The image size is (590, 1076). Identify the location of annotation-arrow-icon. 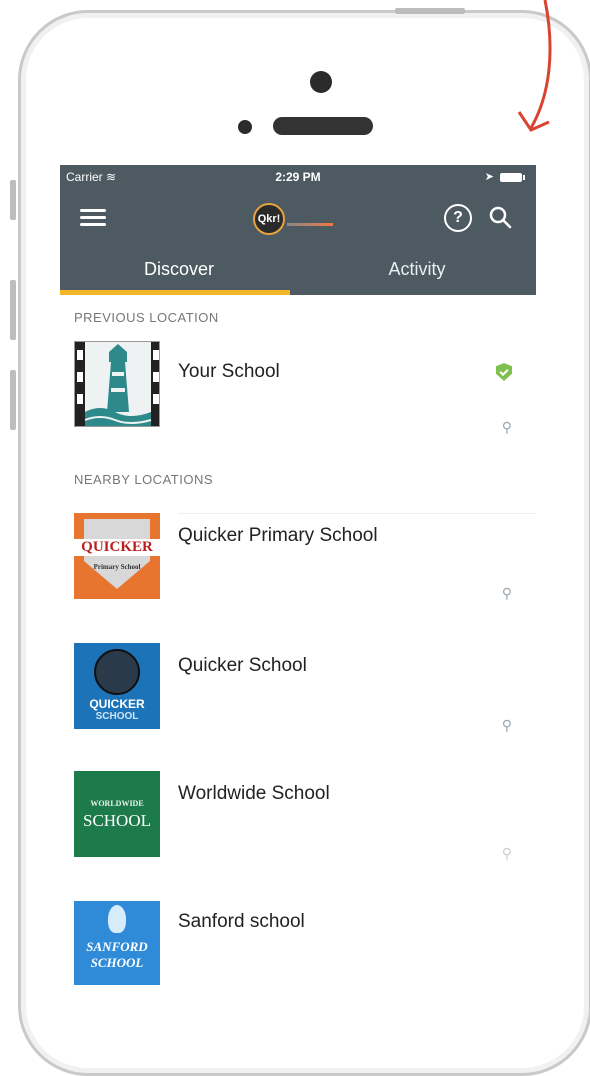
(534, 66).